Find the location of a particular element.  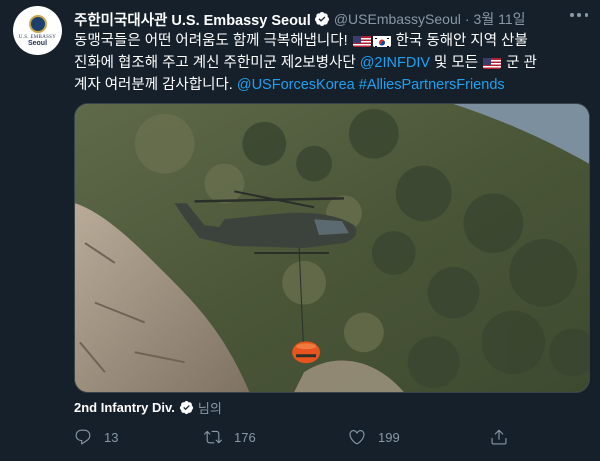

media-attribution: 2nd Infantry Div. 님의 is located at coordinates (148, 407).